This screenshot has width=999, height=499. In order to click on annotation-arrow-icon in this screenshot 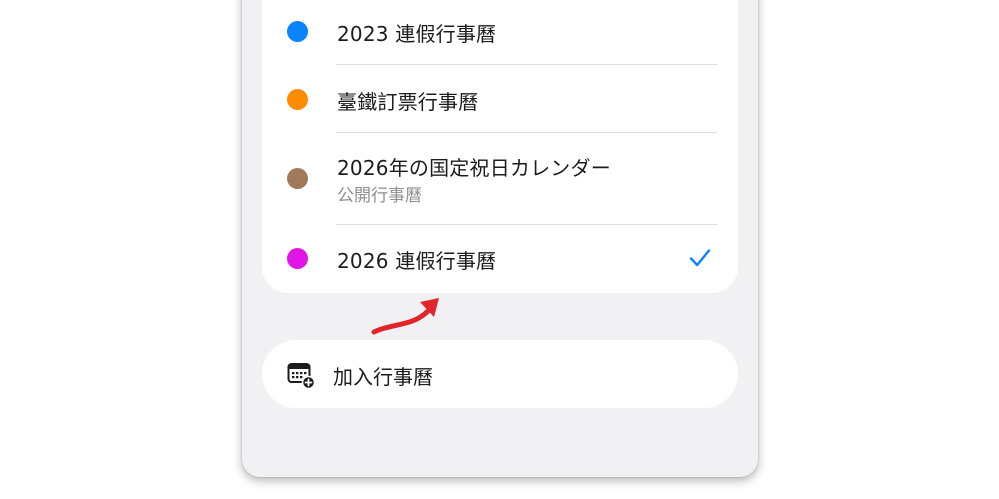, I will do `click(405, 316)`.